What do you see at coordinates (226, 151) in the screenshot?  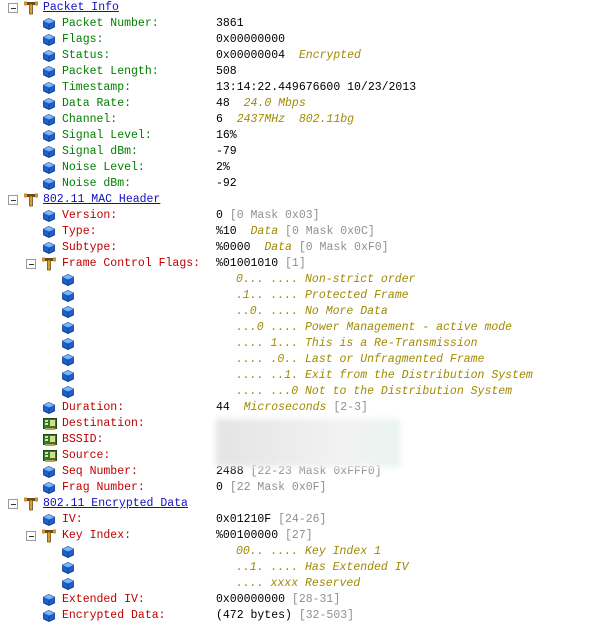 I see `value-text: -79` at bounding box center [226, 151].